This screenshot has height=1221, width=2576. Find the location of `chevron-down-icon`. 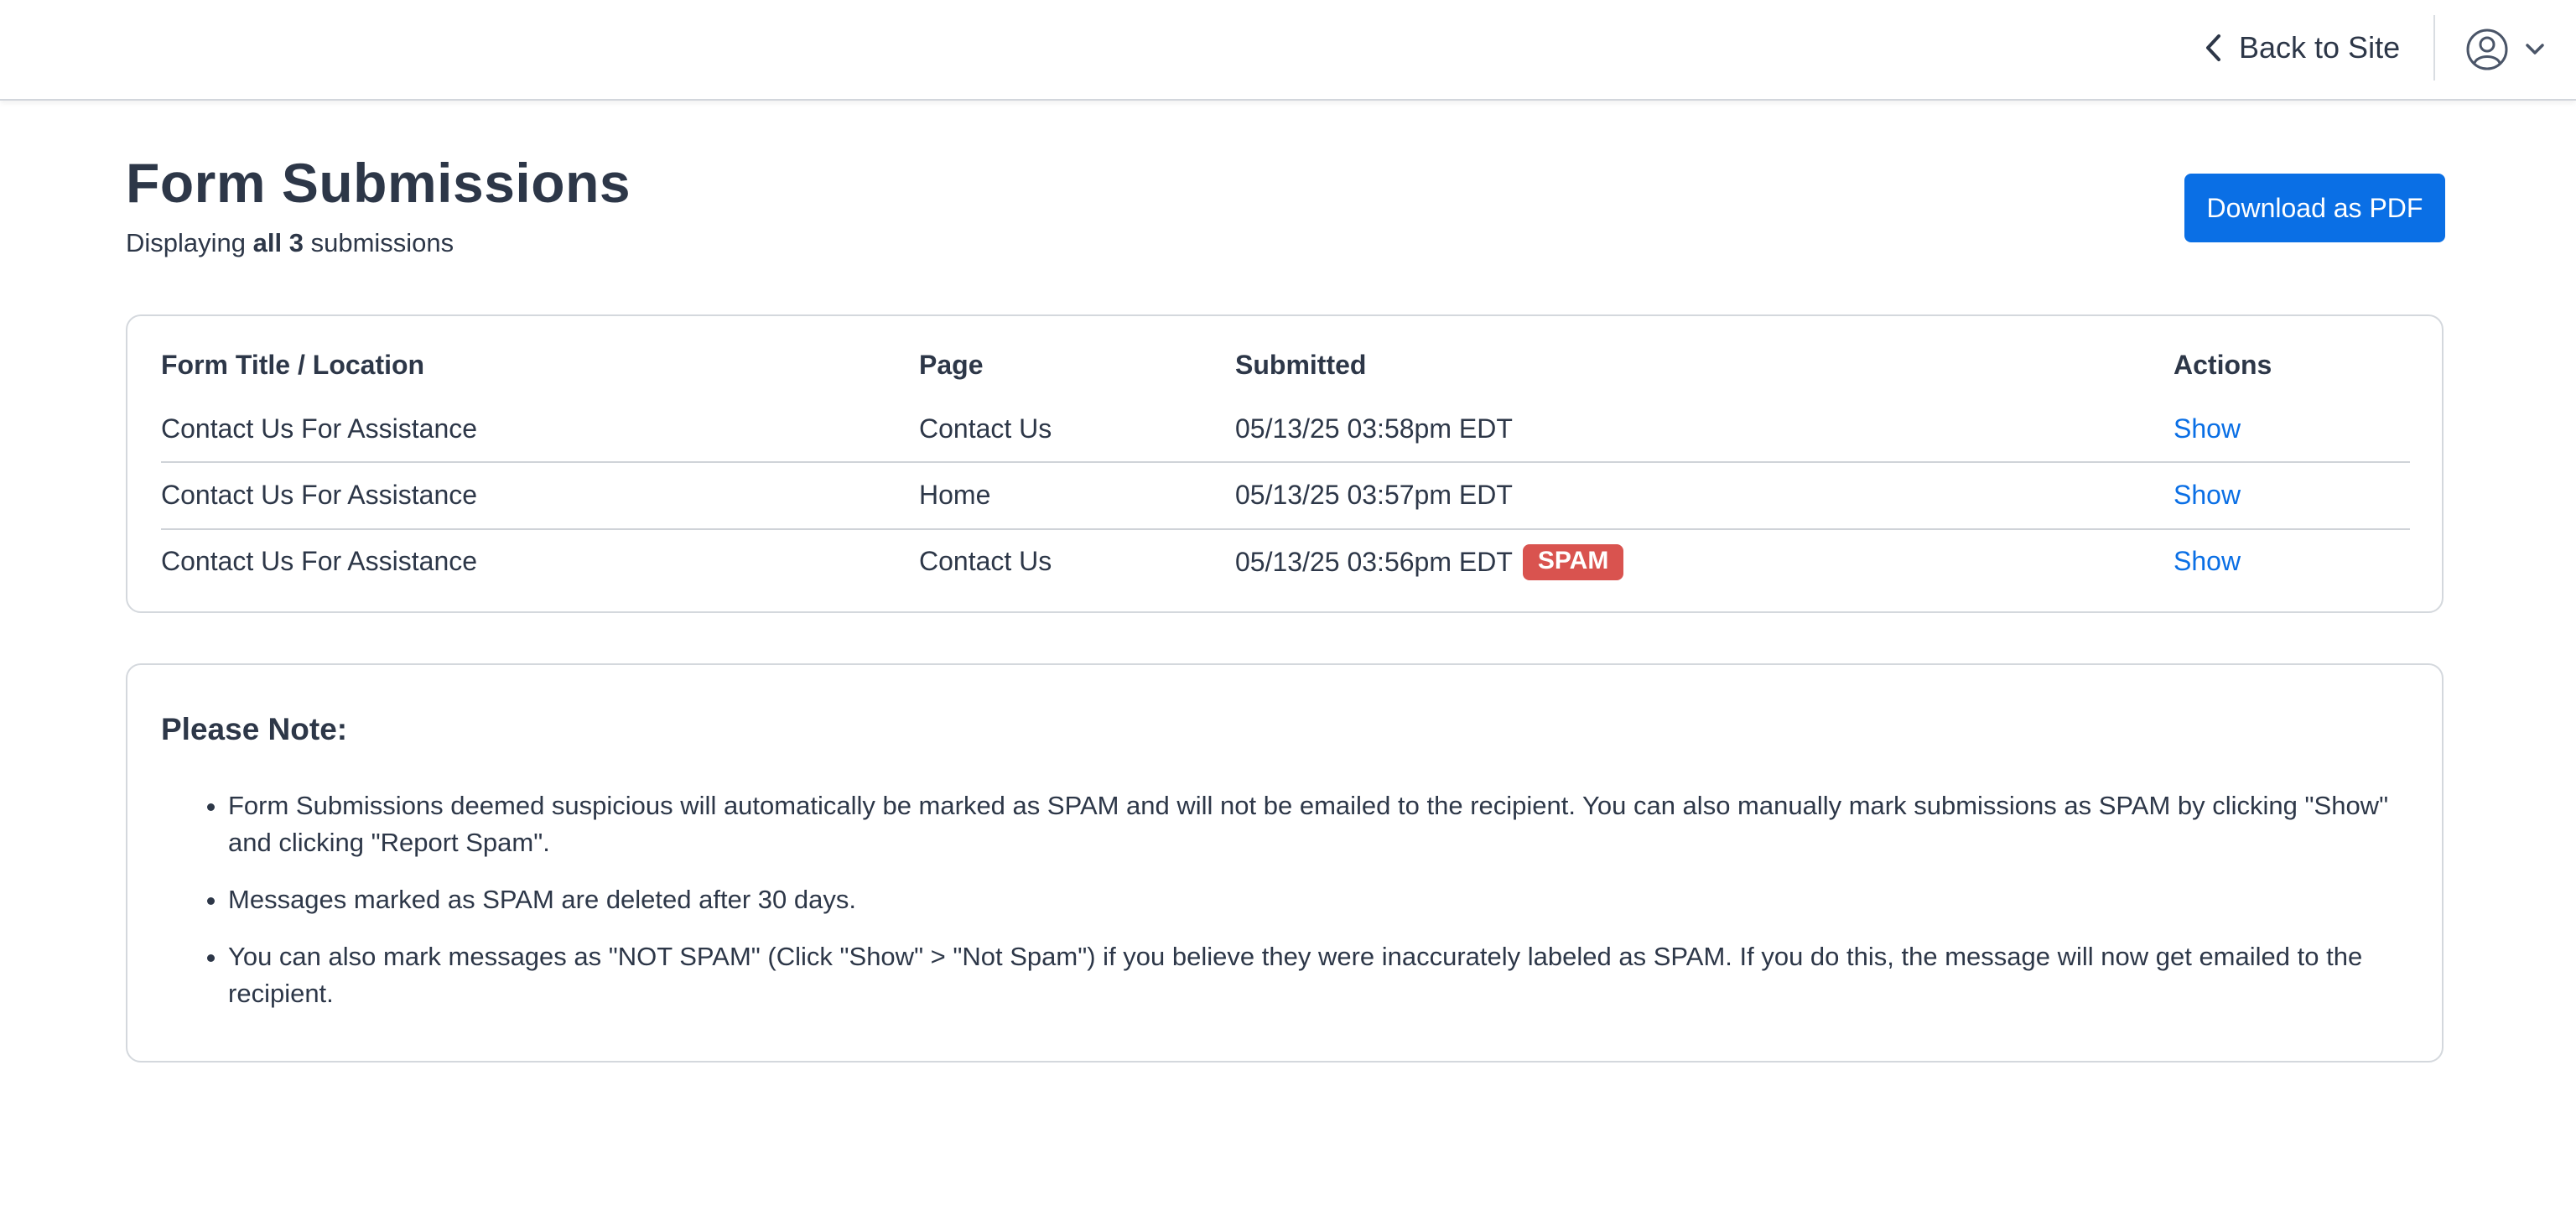

chevron-down-icon is located at coordinates (2535, 50).